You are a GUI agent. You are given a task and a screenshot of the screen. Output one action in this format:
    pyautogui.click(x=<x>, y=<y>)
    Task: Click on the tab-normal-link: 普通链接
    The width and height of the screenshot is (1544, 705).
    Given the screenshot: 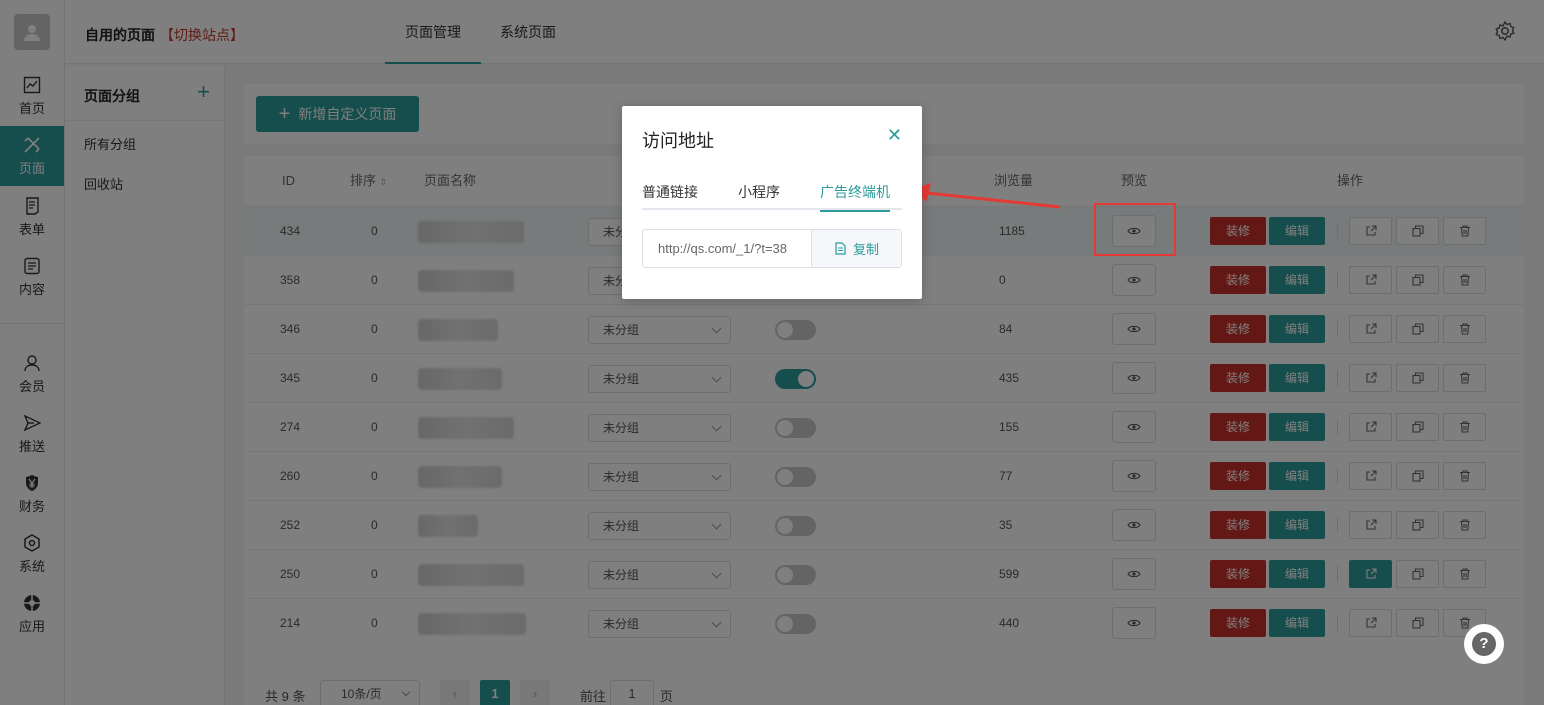 What is the action you would take?
    pyautogui.click(x=670, y=196)
    